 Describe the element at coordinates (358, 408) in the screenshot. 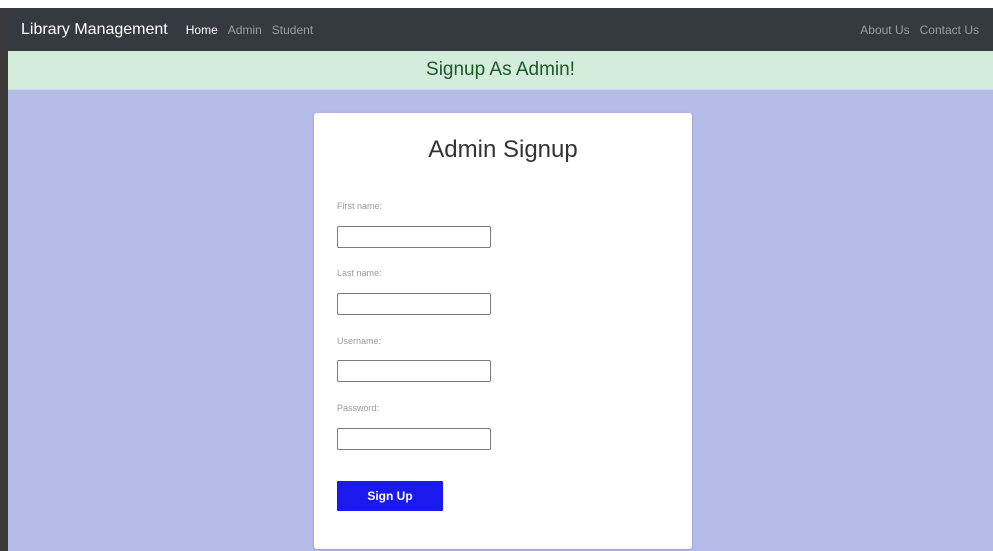

I see `password-label: Password:` at that location.